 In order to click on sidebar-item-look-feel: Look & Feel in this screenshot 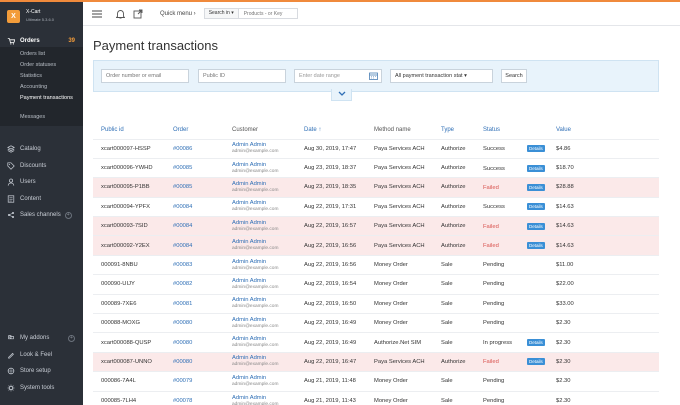, I will do `click(41, 355)`.